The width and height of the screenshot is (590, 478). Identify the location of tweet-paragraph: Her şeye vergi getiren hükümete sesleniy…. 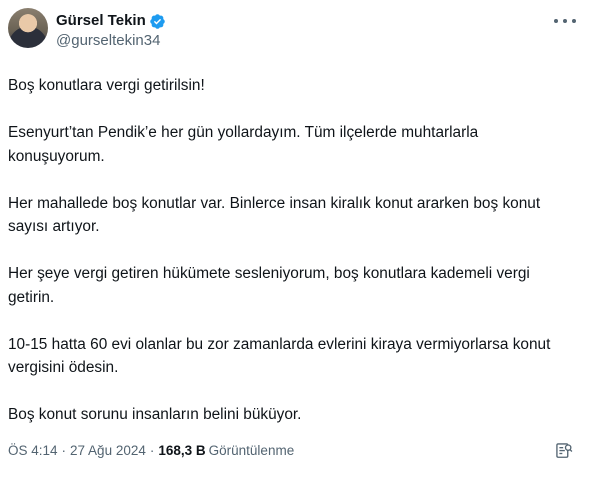
(269, 285).